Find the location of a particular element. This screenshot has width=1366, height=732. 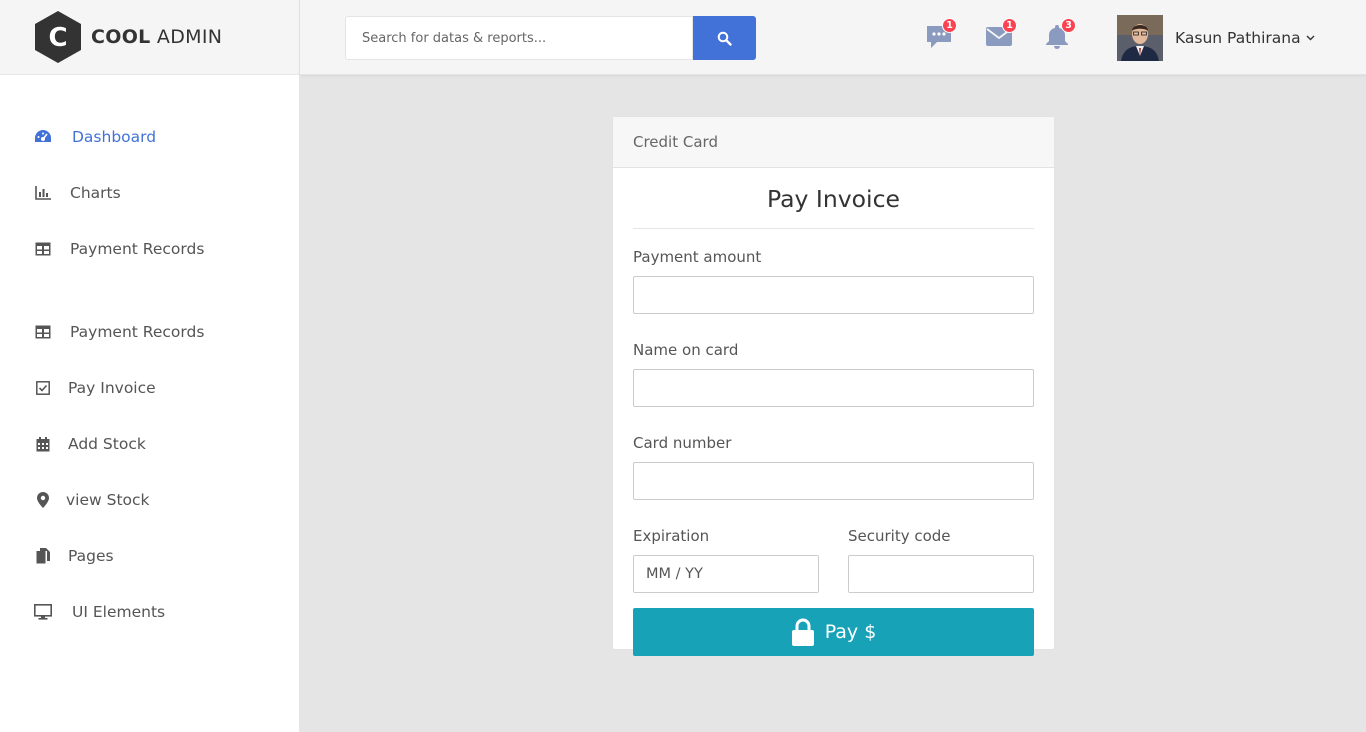

desktop-icon is located at coordinates (43, 612).